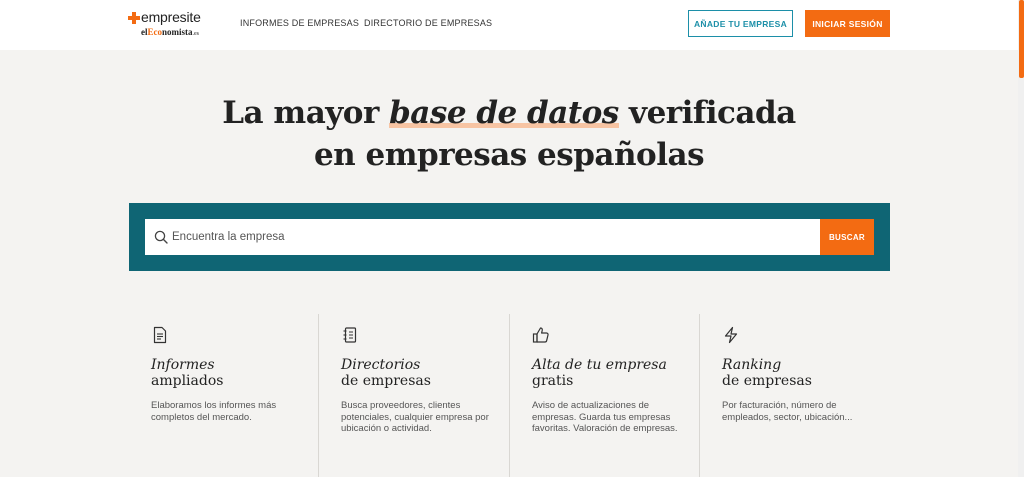 The image size is (1024, 477). Describe the element at coordinates (161, 237) in the screenshot. I see `search-icon` at that location.